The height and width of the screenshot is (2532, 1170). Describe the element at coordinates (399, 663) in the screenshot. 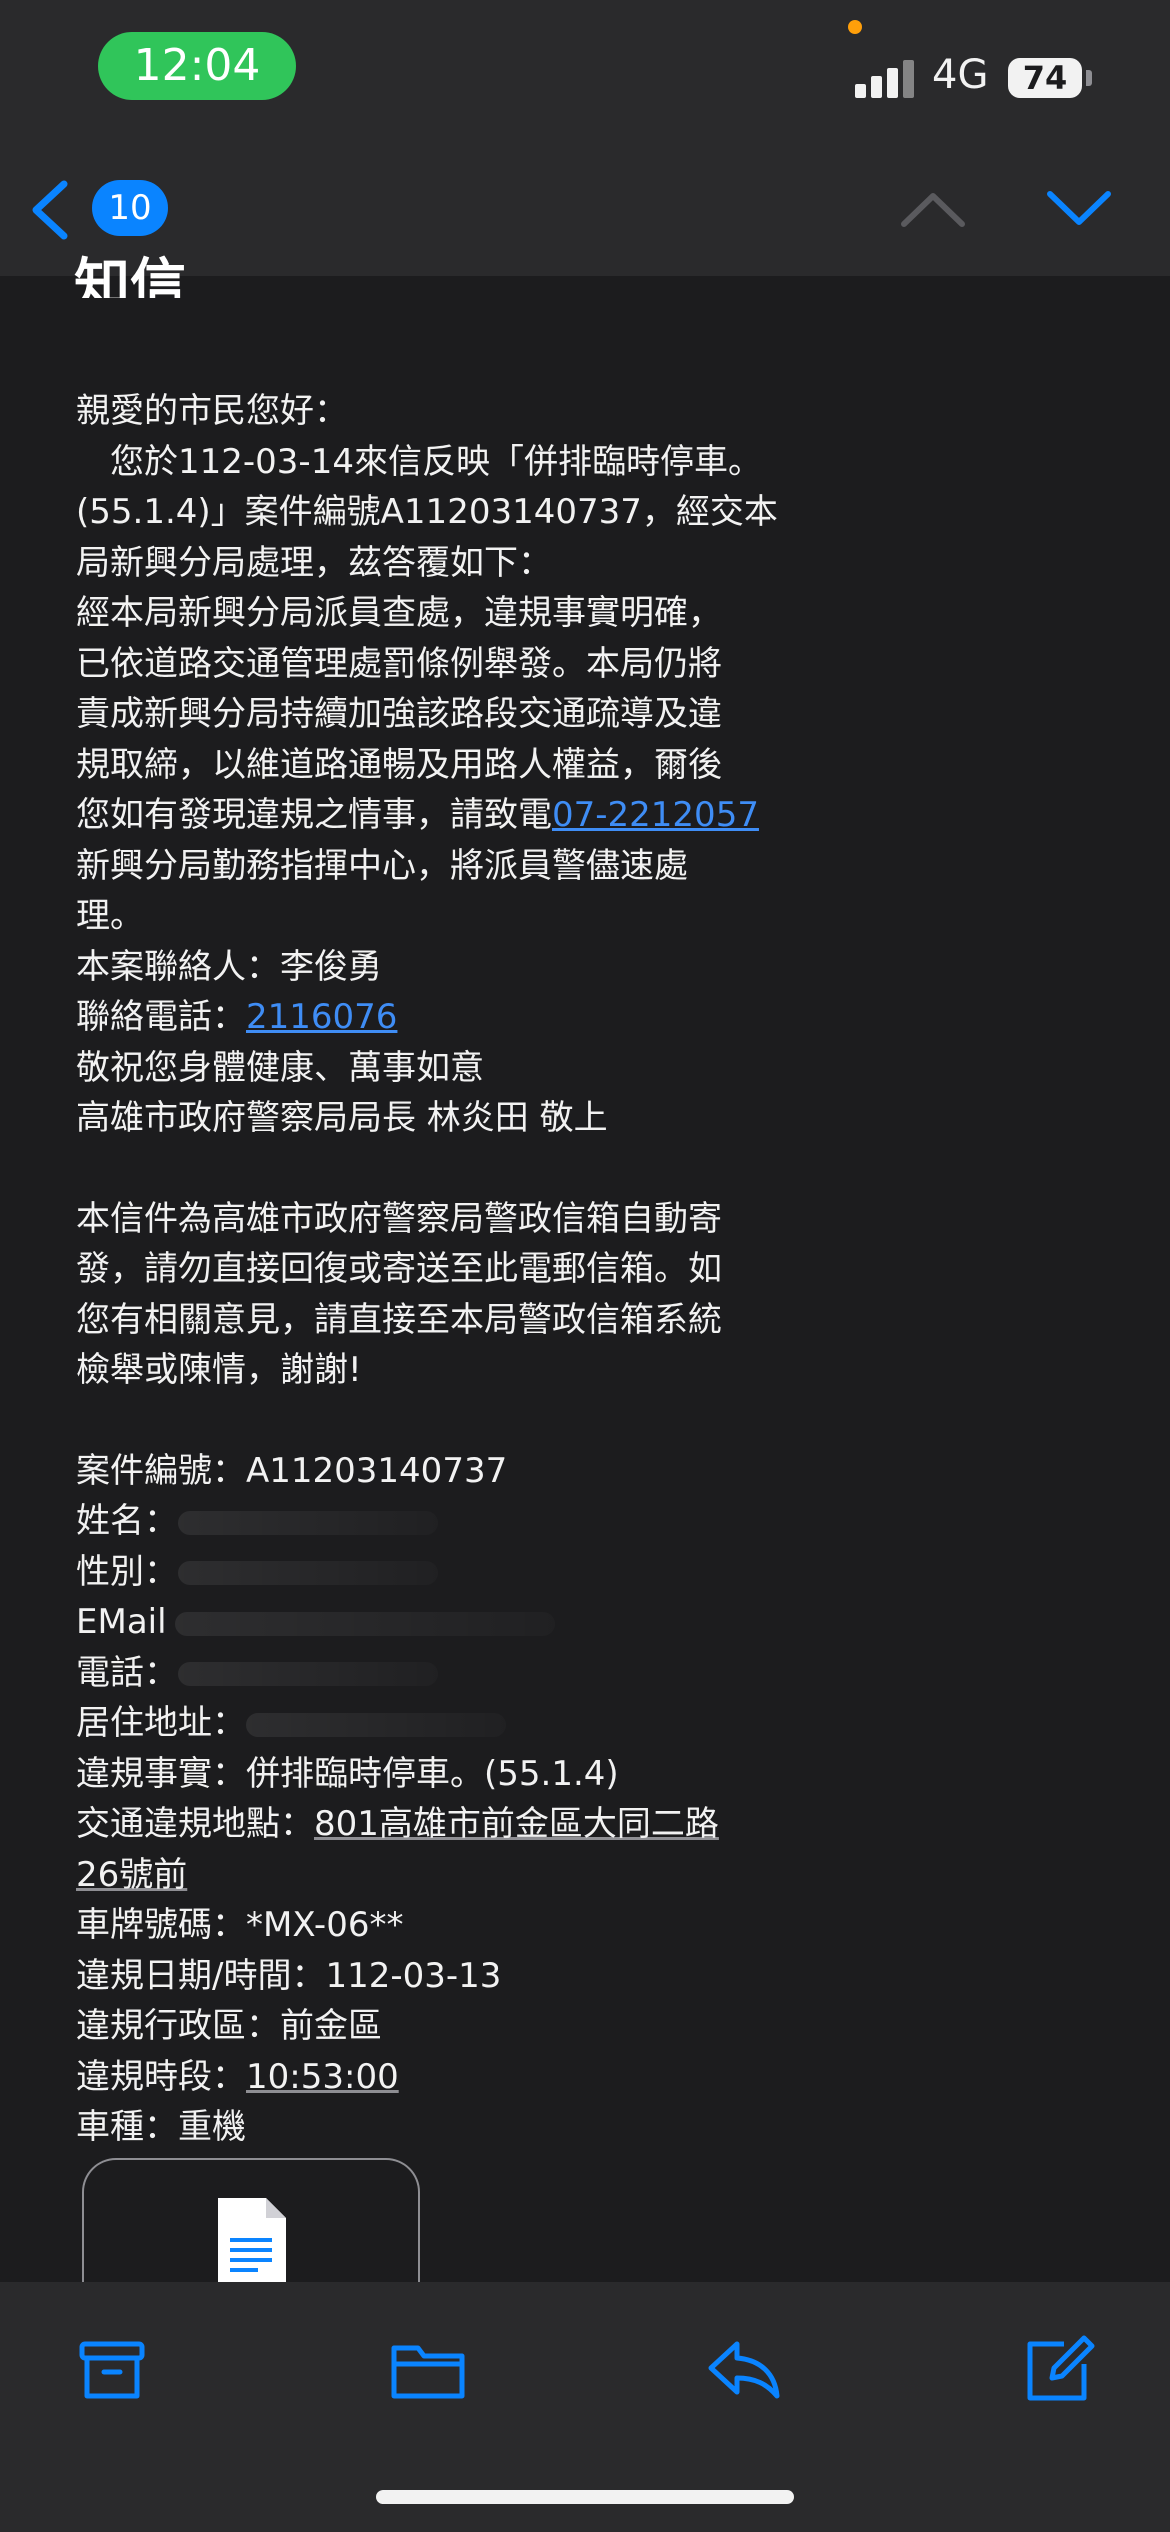

I see `body-line: 已依道路交通管理處罰條例舉發。本局仍將` at that location.